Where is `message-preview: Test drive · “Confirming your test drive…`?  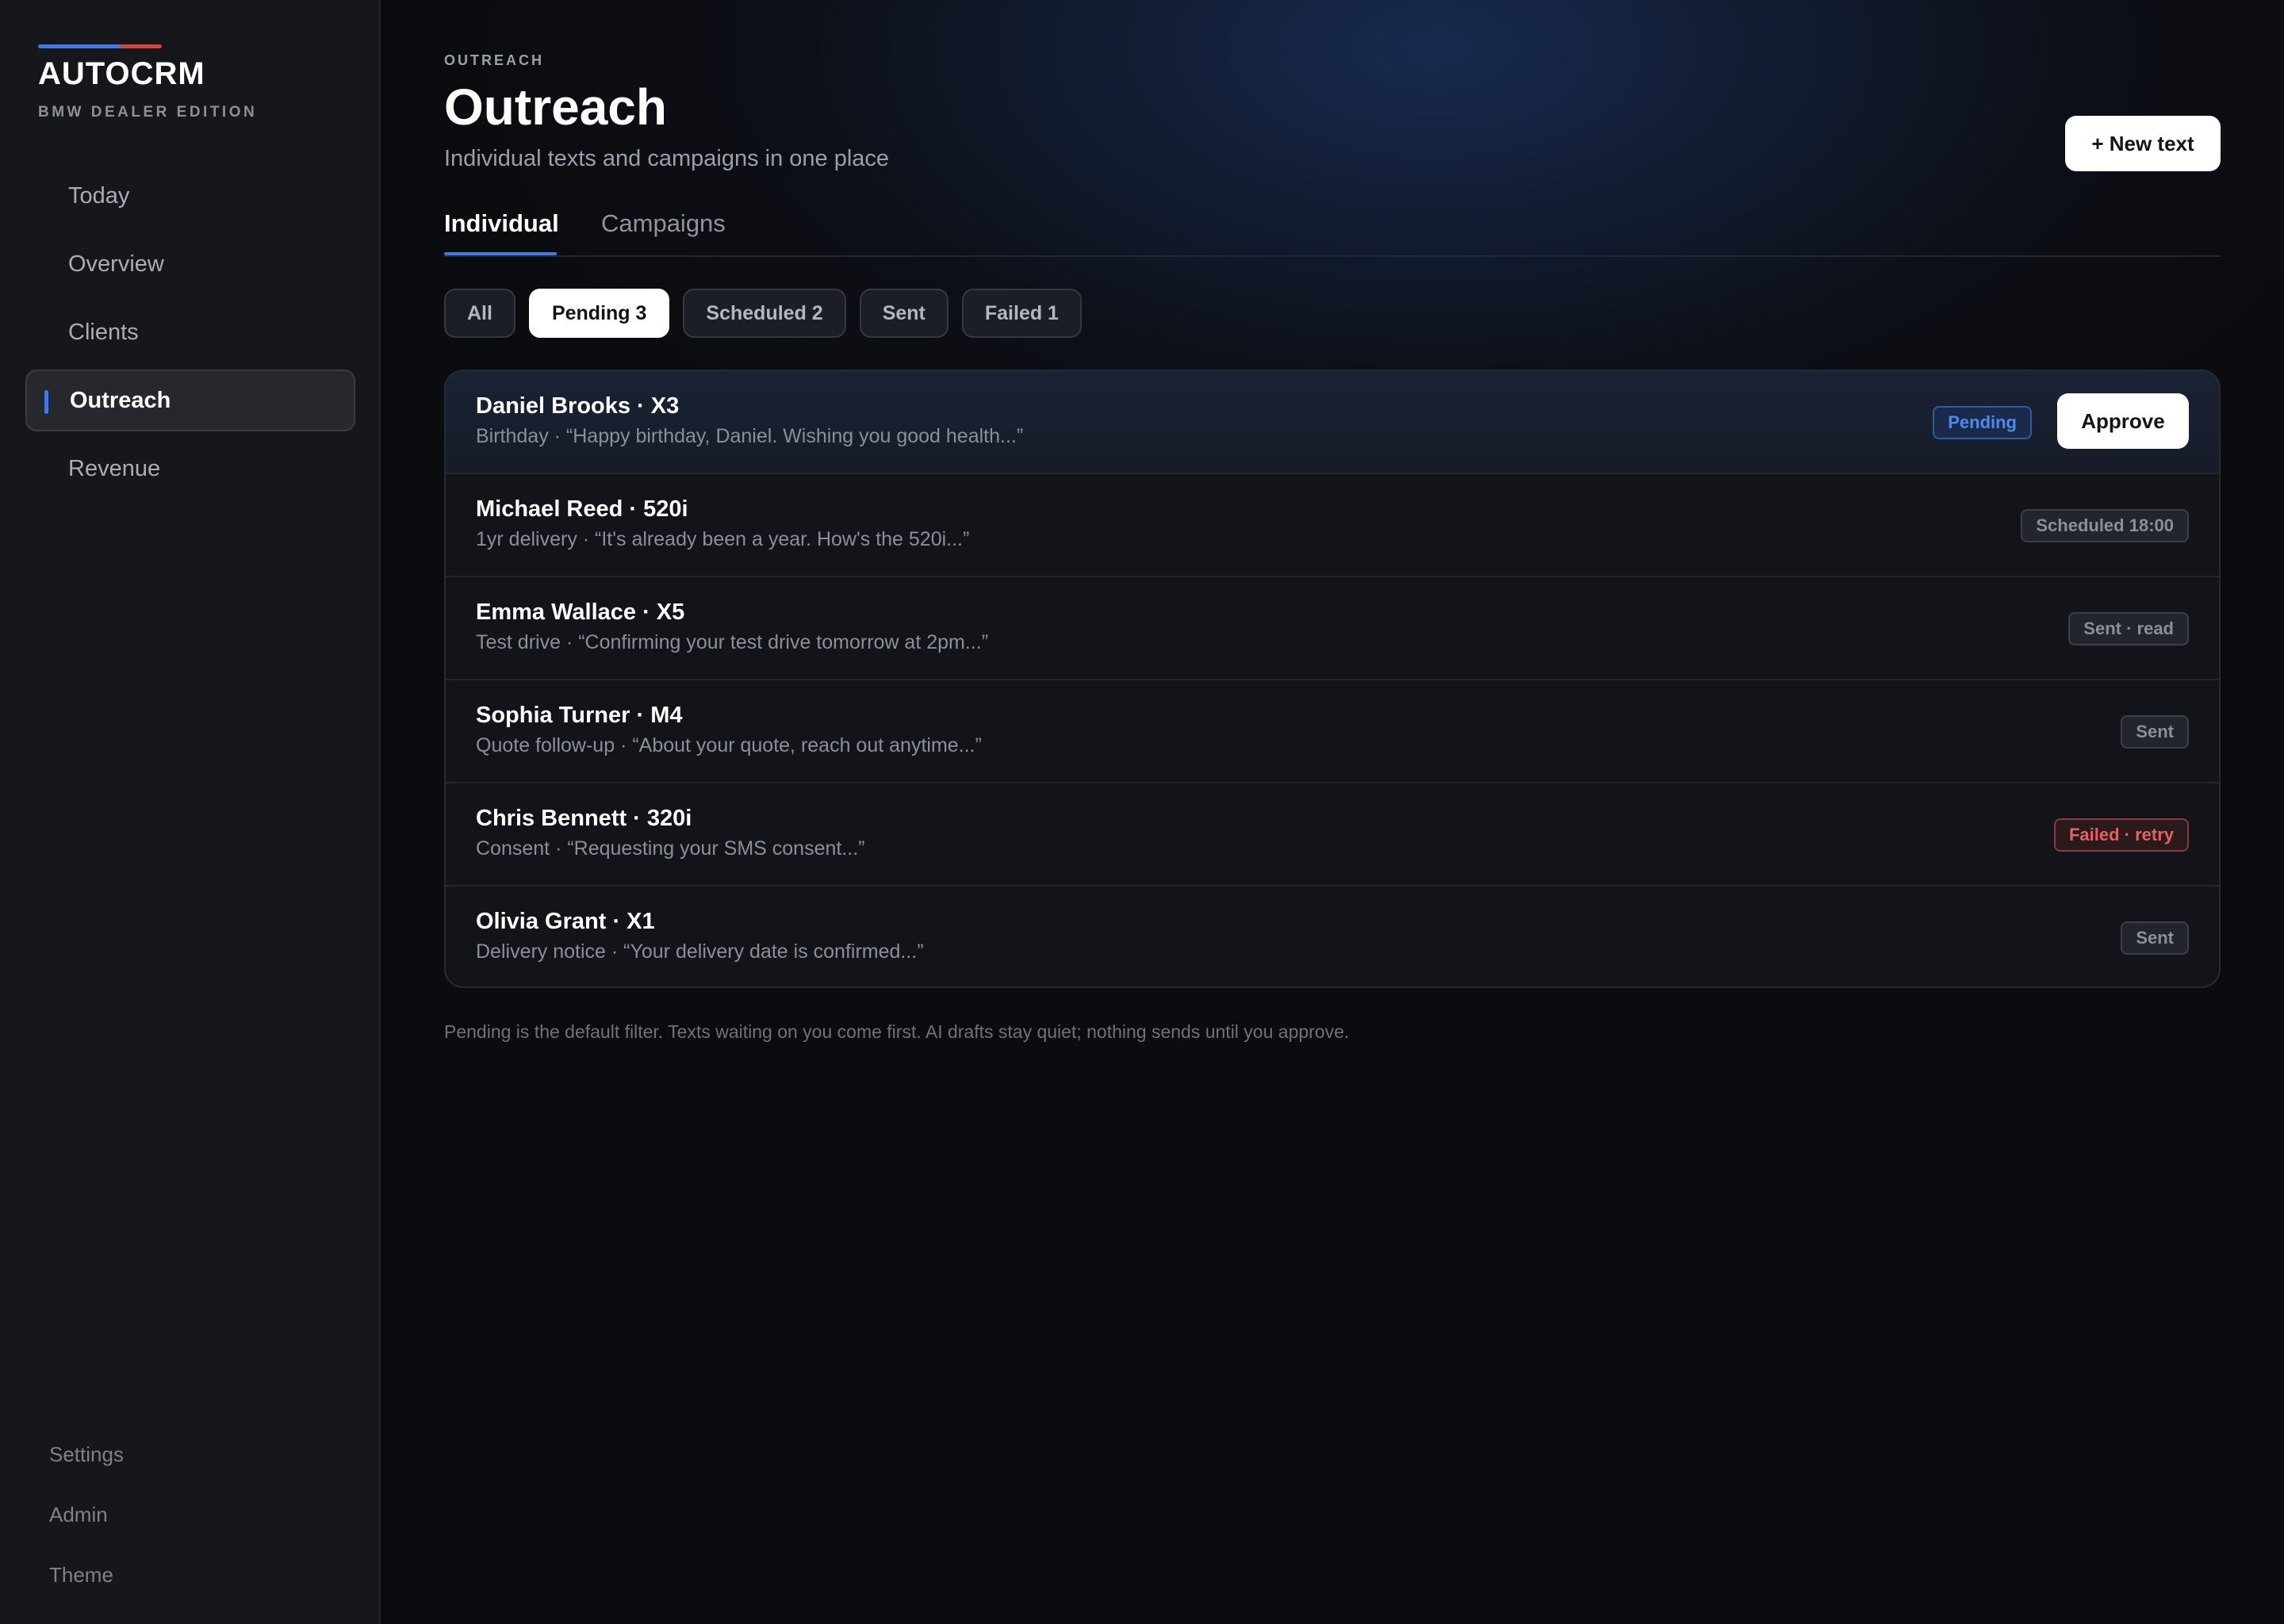
message-preview: Test drive · “Confirming your test drive… is located at coordinates (732, 642).